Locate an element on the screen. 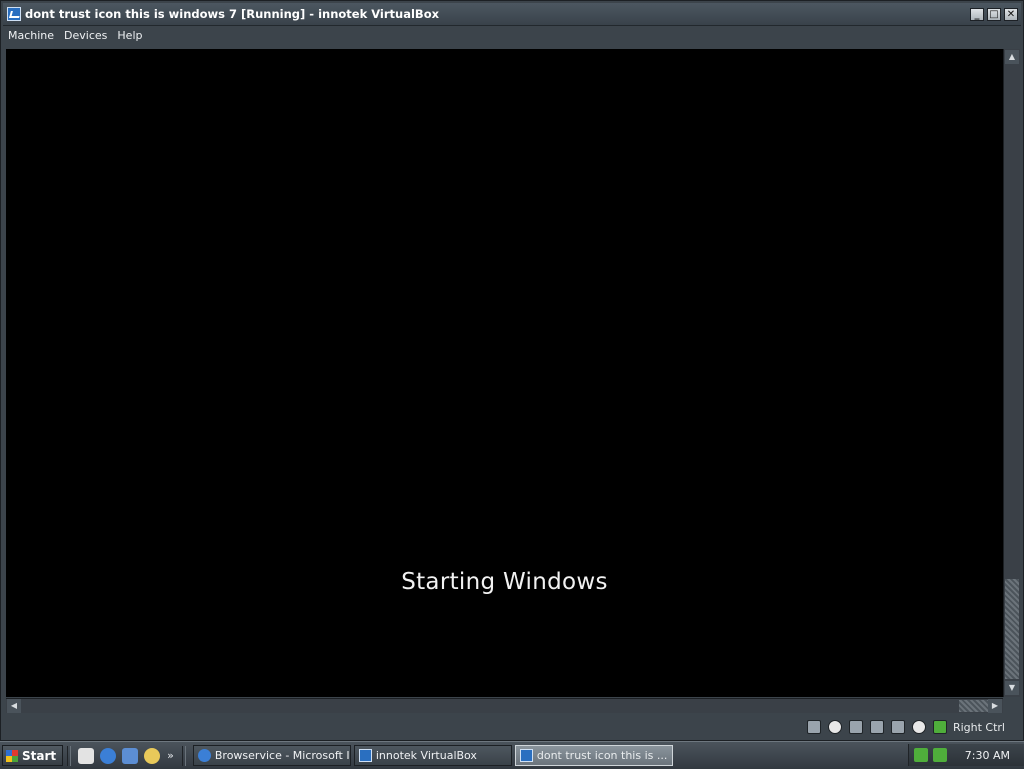  clock: 7:30 AM is located at coordinates (987, 755).